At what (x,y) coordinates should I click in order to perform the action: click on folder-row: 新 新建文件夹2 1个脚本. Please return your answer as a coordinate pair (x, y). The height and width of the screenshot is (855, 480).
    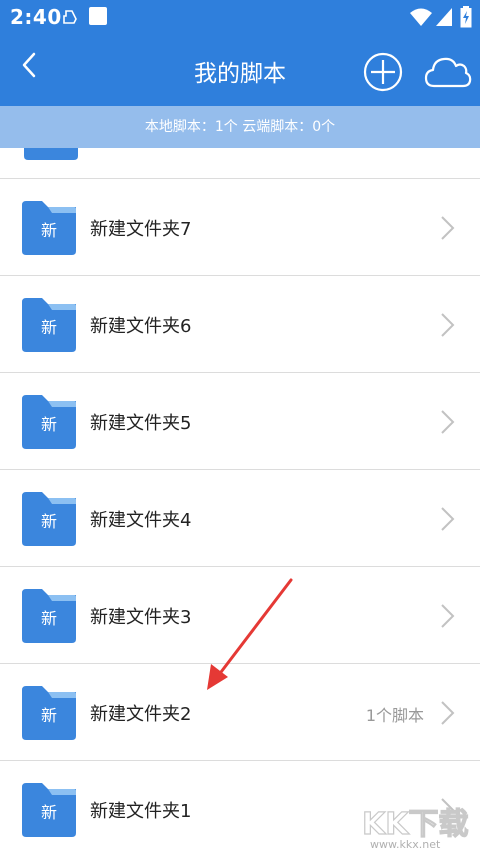
    Looking at the image, I should click on (240, 712).